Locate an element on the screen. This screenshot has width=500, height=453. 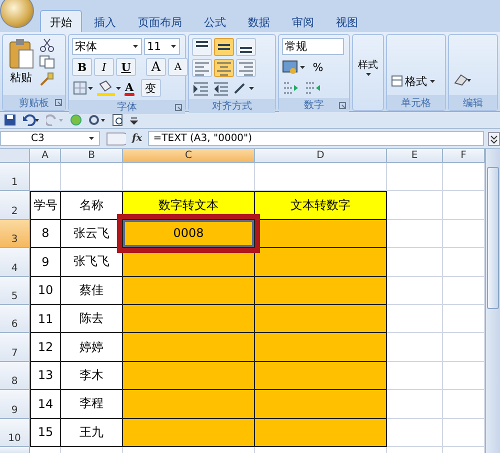
align-center-icon is located at coordinates (224, 68).